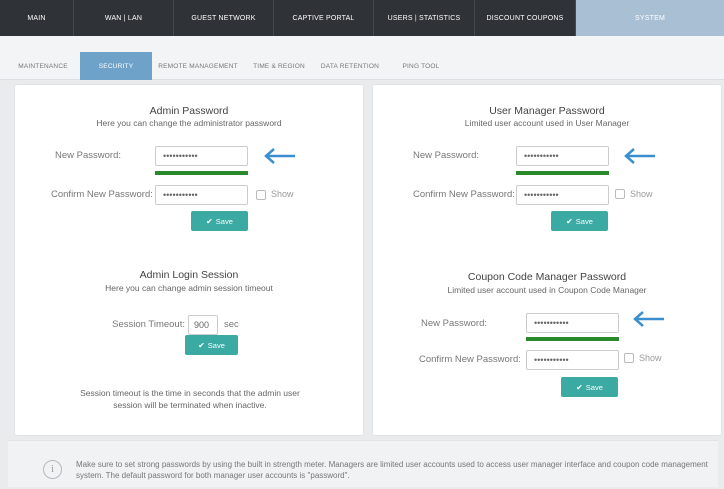 The height and width of the screenshot is (489, 724). What do you see at coordinates (525, 18) in the screenshot?
I see `tab-discount-coupons: DISCOUNT COUPONS` at bounding box center [525, 18].